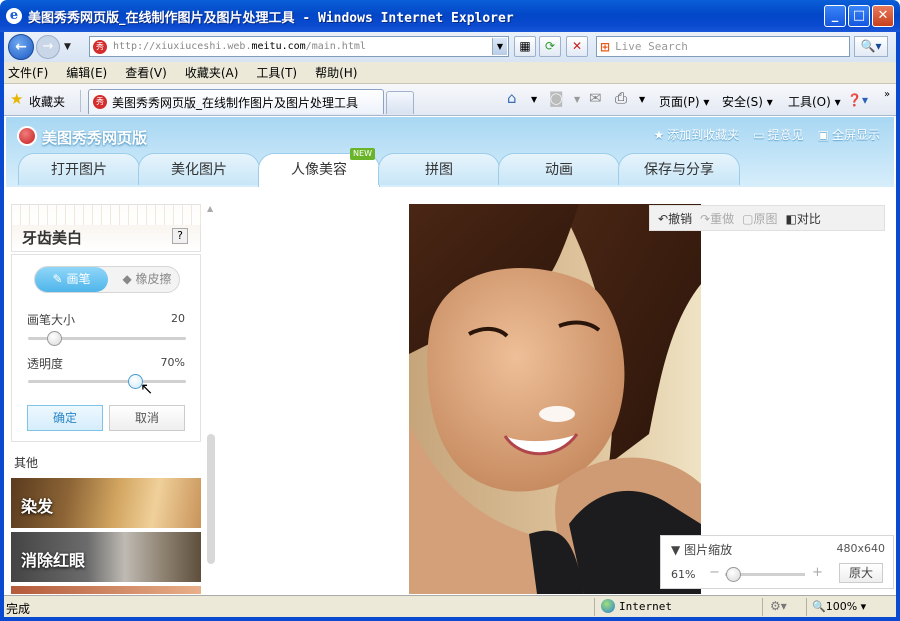 This screenshot has width=900, height=621. Describe the element at coordinates (697, 134) in the screenshot. I see `add-favorite-link: ★ 添加到收藏夹` at that location.